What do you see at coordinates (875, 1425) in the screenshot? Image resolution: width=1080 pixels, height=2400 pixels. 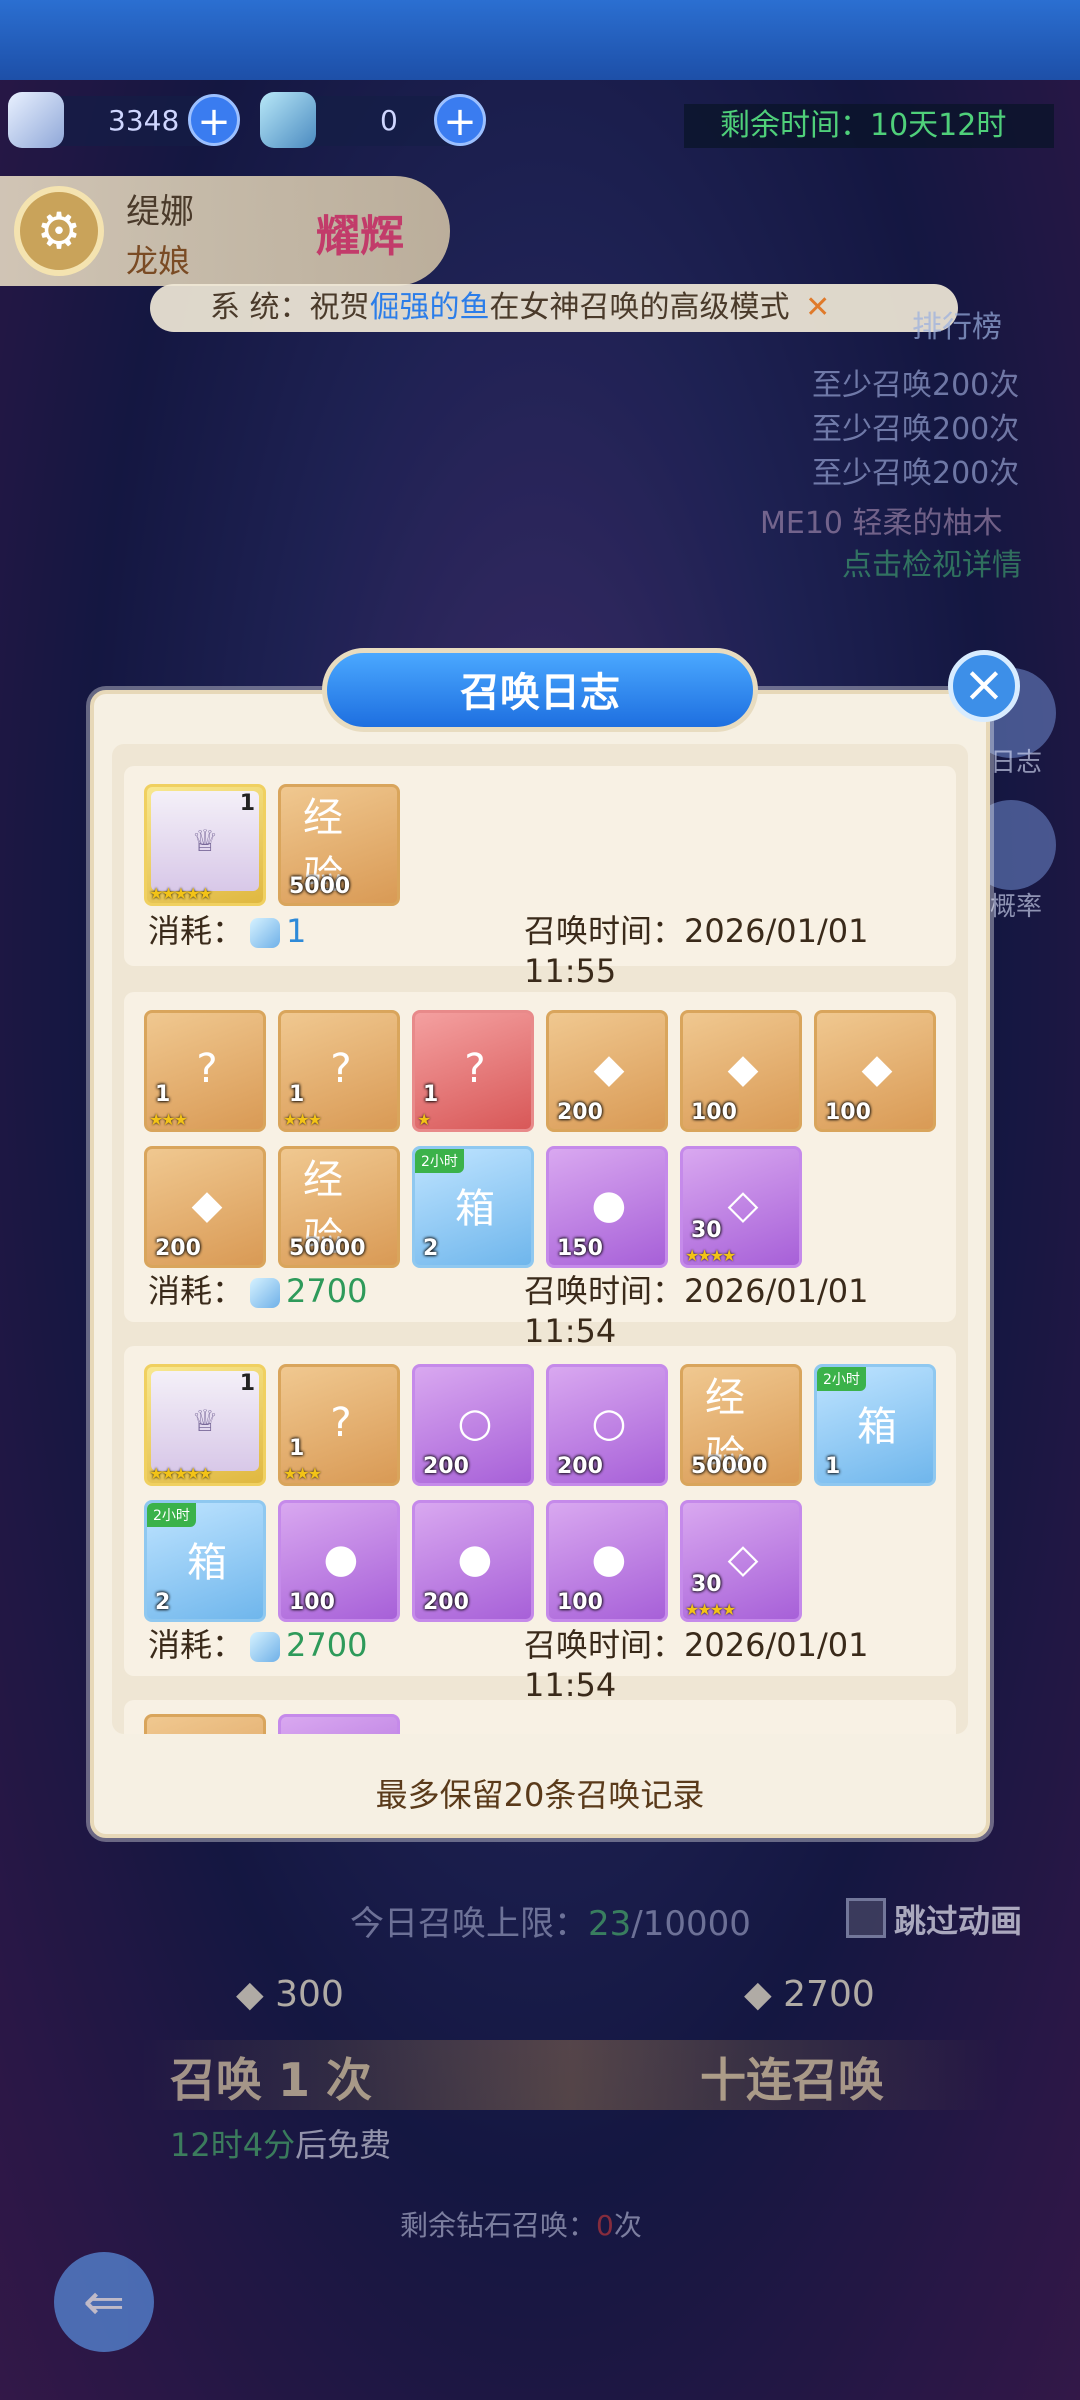 I see `reward-item: 箱 2小时 1` at bounding box center [875, 1425].